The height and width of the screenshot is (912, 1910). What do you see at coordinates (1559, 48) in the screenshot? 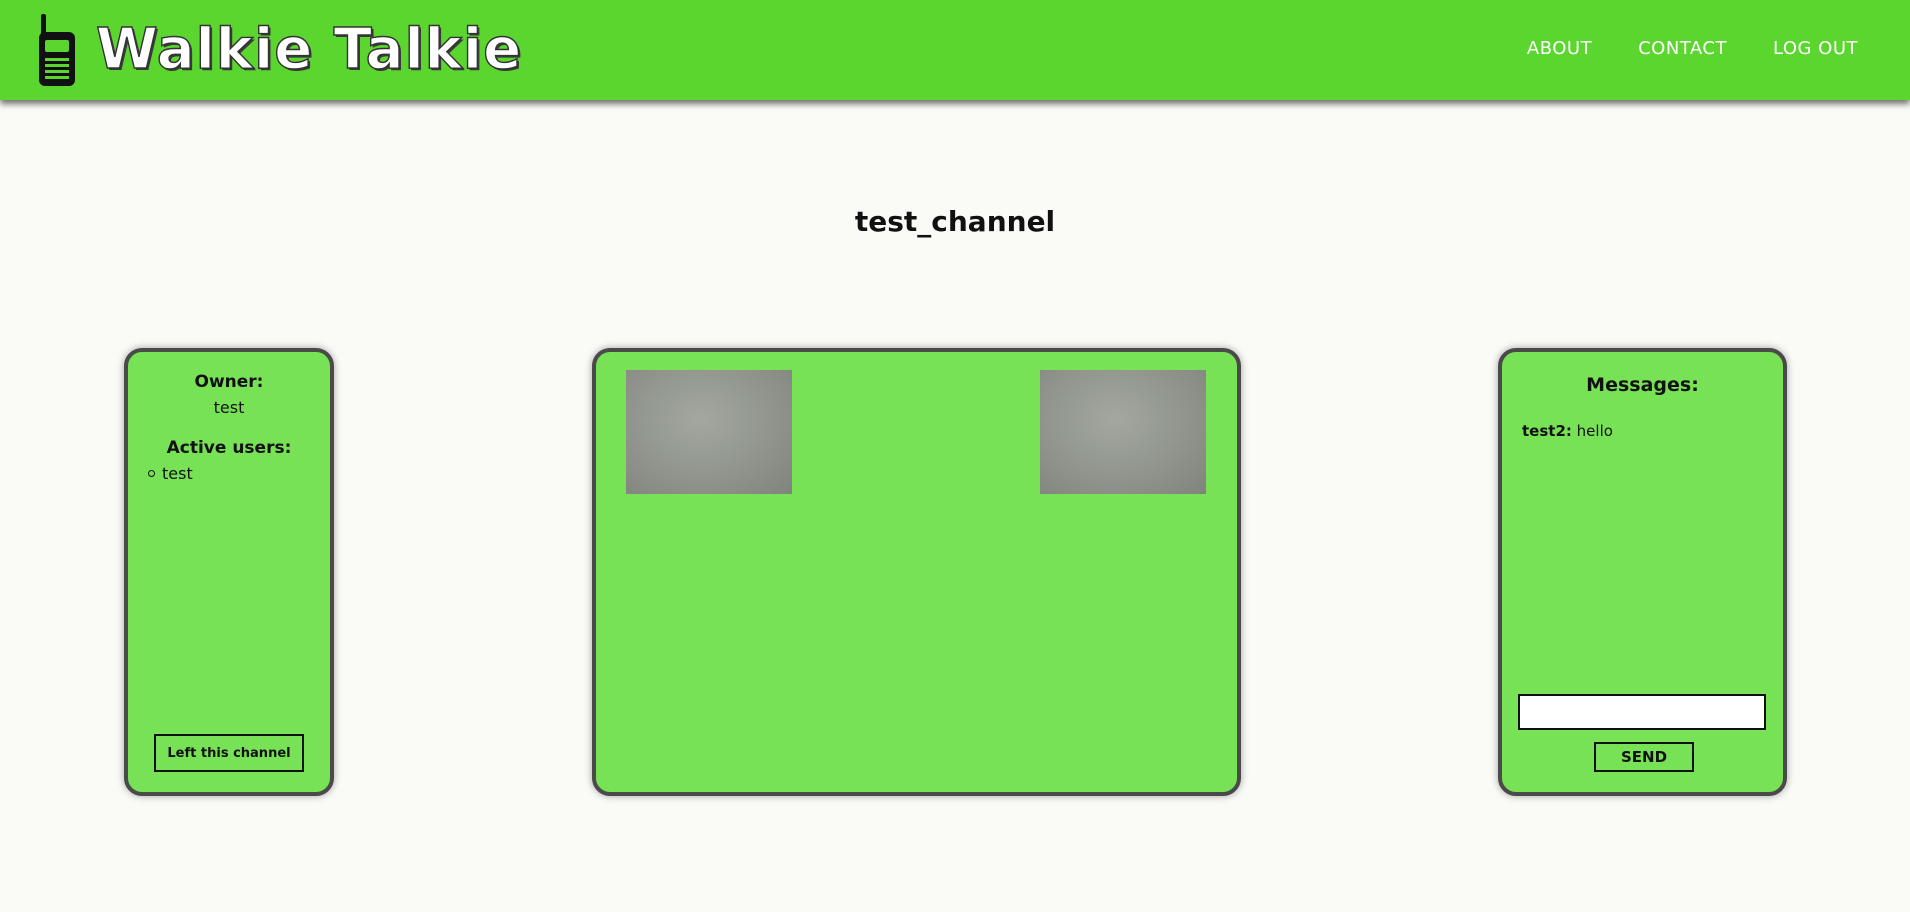
I see `nav-about-link: ABOUT` at bounding box center [1559, 48].